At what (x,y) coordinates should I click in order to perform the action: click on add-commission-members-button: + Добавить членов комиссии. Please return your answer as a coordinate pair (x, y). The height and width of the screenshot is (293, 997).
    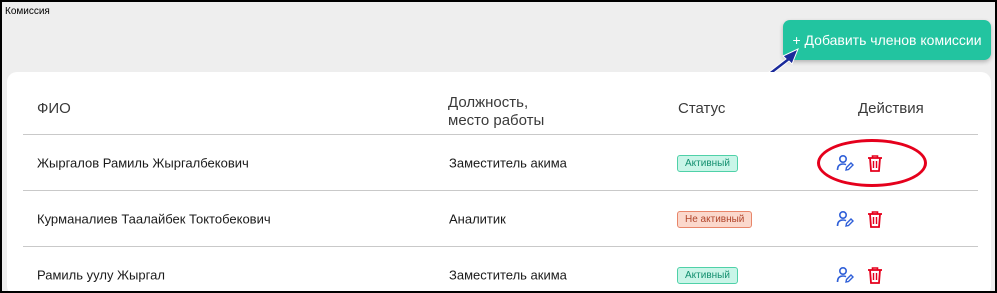
    Looking at the image, I should click on (887, 40).